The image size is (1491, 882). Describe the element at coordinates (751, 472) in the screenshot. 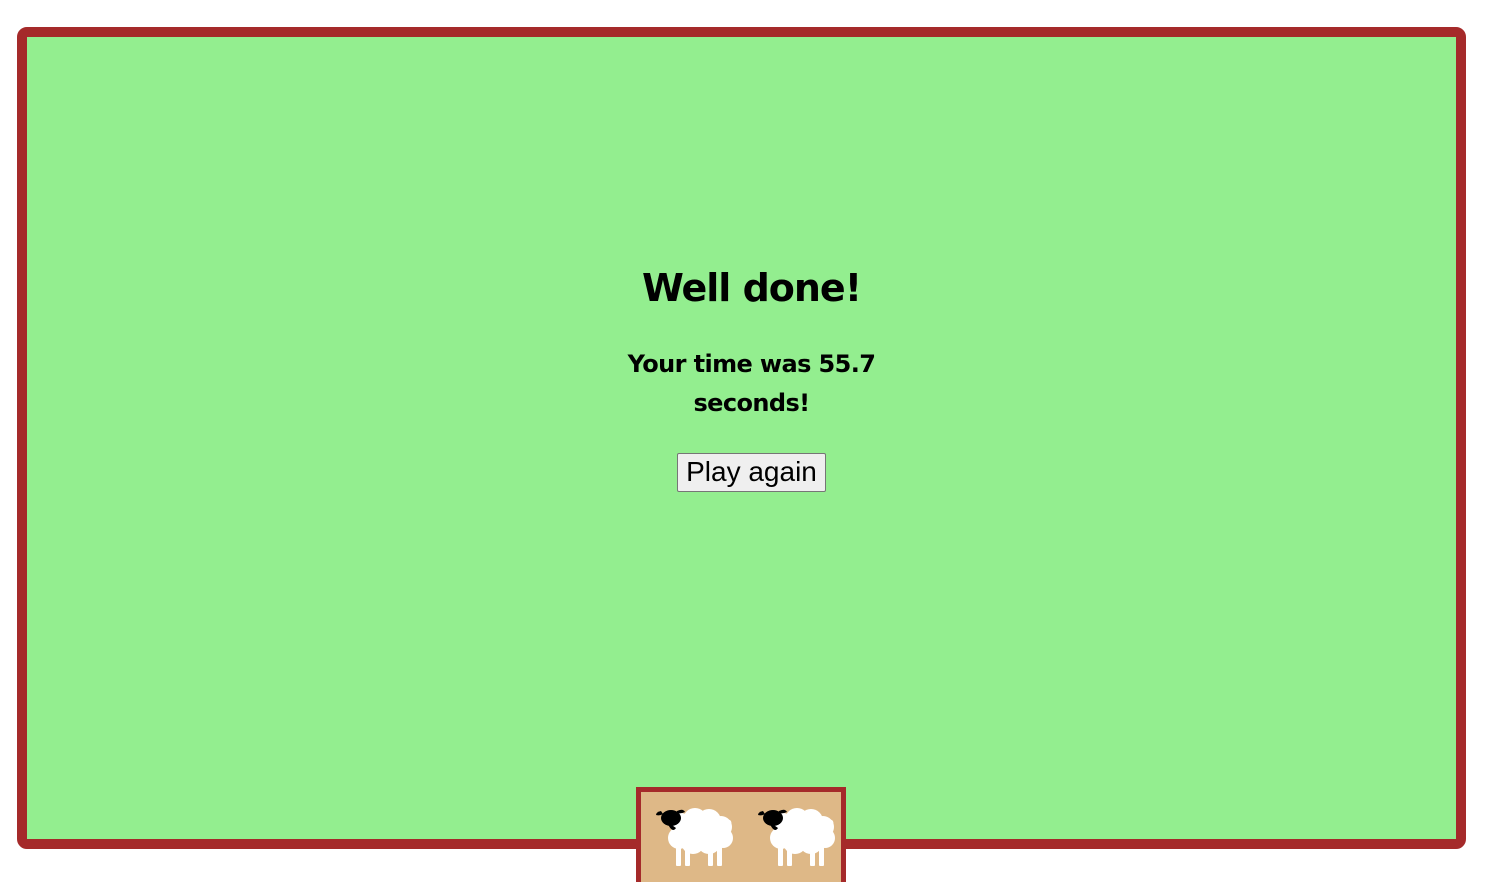

I see `play-again-button: Play again` at that location.